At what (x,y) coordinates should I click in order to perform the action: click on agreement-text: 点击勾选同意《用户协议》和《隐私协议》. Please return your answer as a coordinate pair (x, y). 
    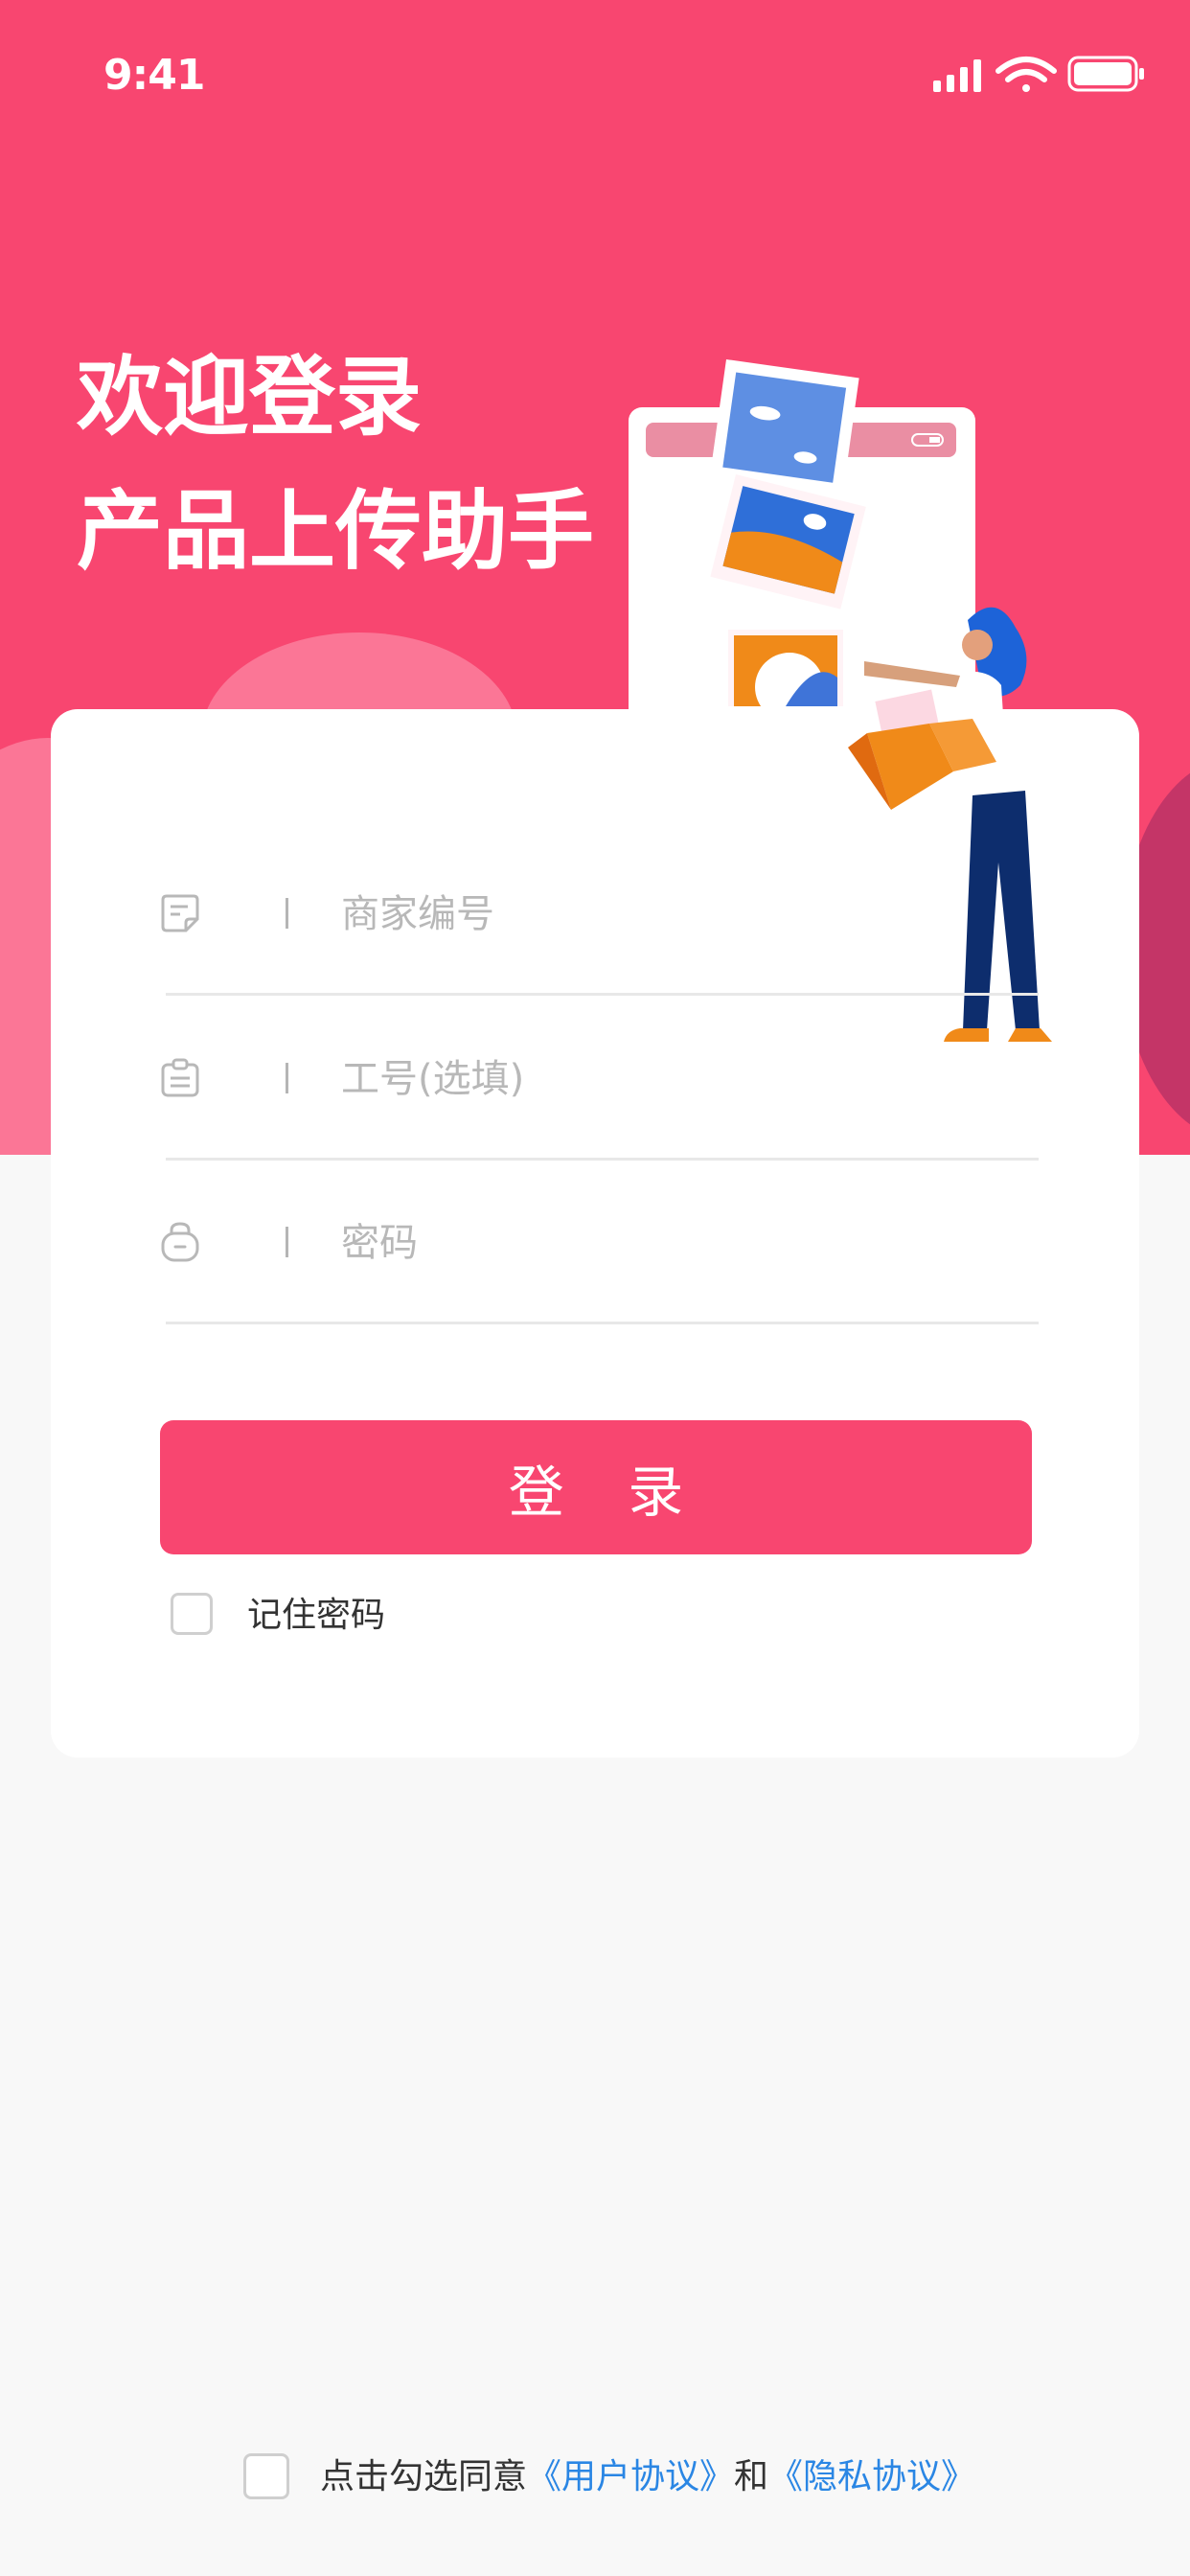
    Looking at the image, I should click on (648, 2477).